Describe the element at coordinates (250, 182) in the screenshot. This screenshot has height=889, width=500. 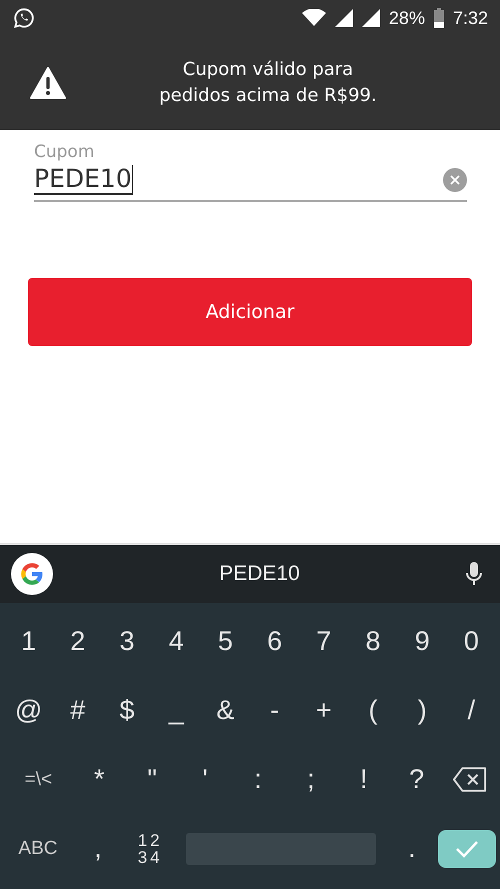
I see `coupon-input-field: PEDE10` at that location.